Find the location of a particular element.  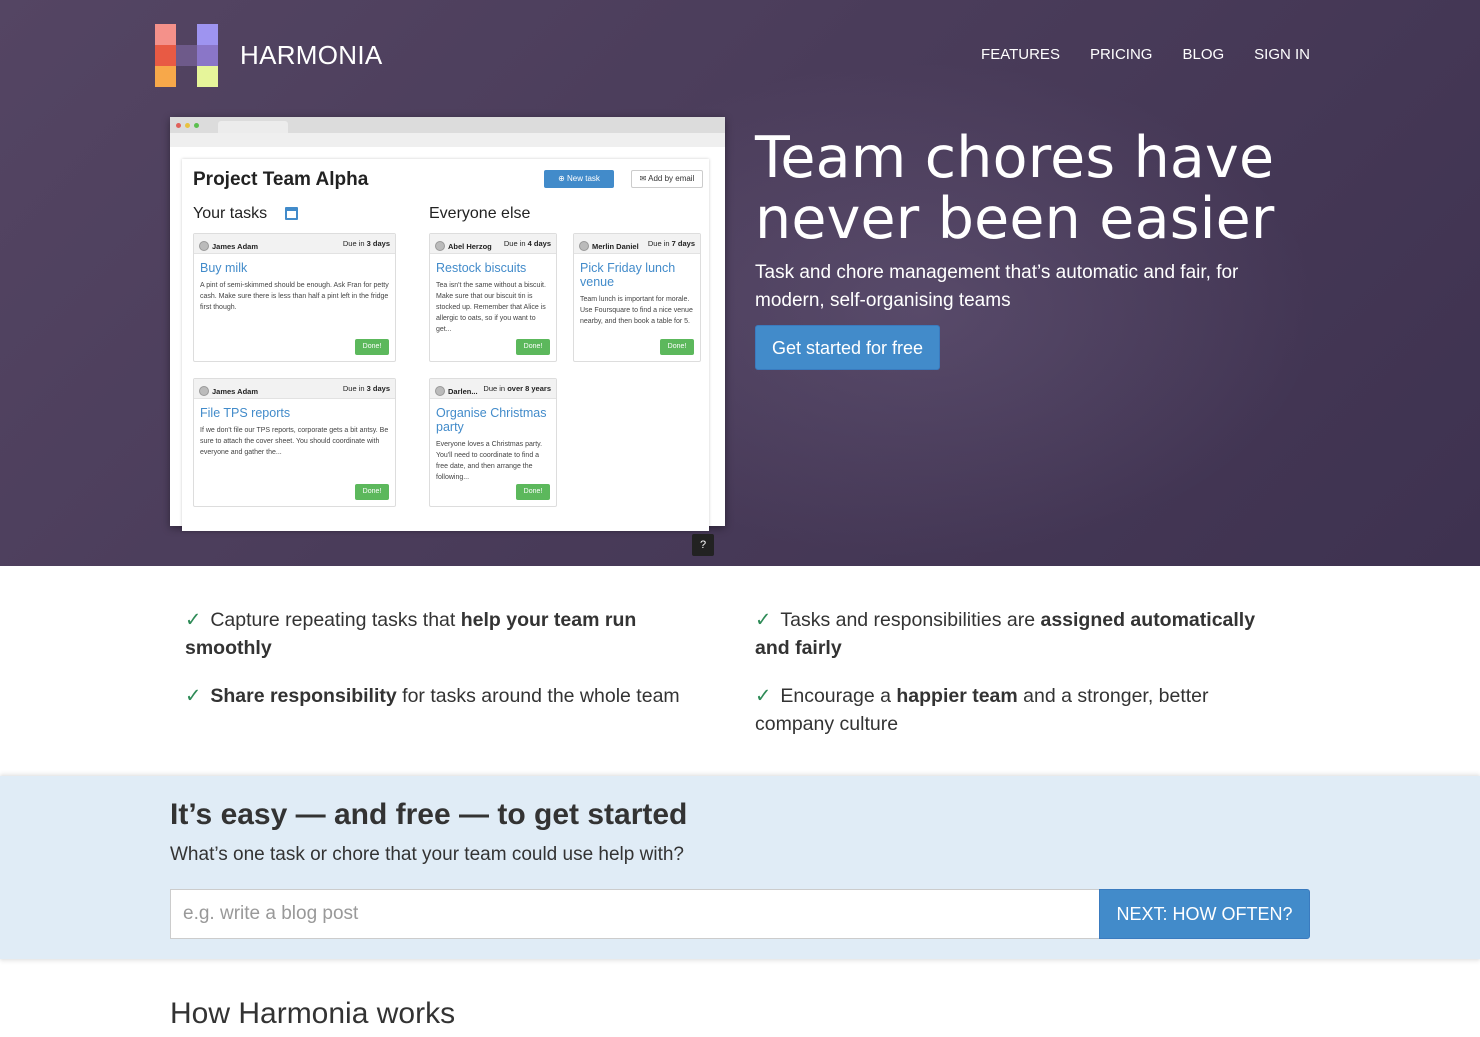

feature-text: Tasks and responsibilities are is located at coordinates (910, 620).